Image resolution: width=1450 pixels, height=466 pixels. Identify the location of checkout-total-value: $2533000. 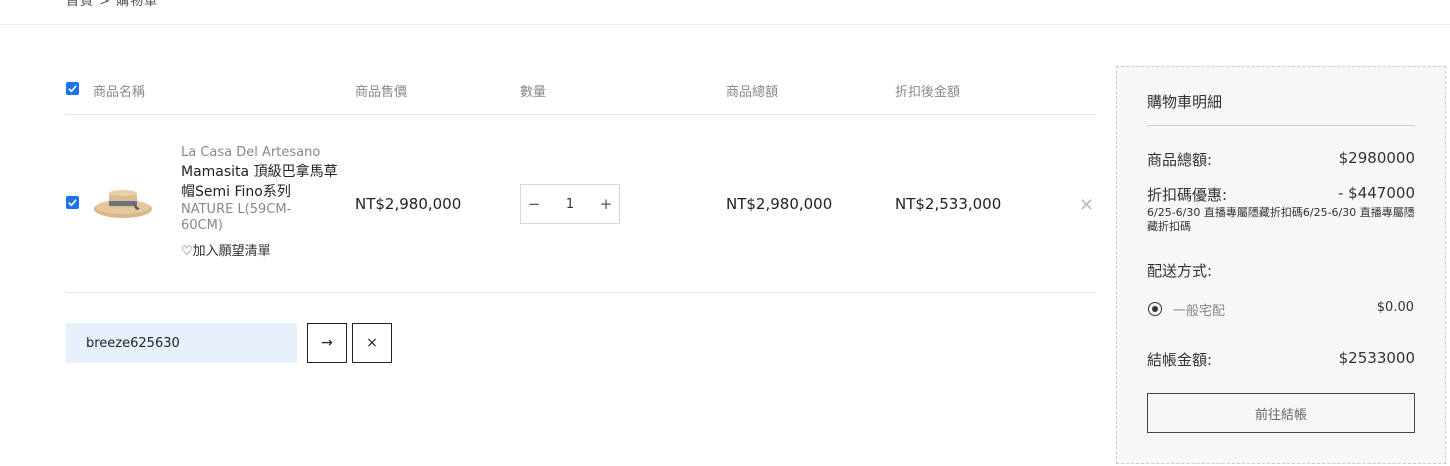
(1376, 358).